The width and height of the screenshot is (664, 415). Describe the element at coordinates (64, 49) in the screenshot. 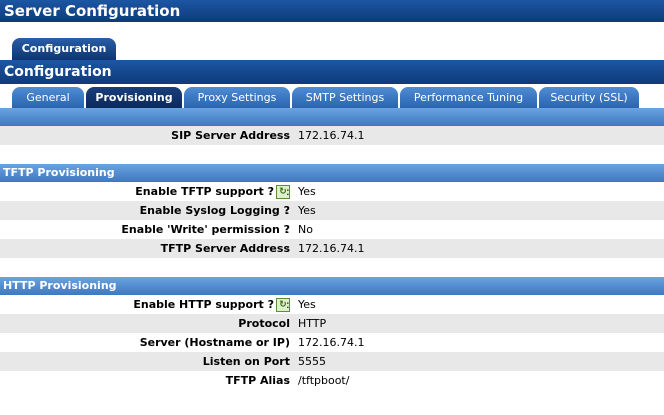

I see `tab-configuration: Configuration` at that location.